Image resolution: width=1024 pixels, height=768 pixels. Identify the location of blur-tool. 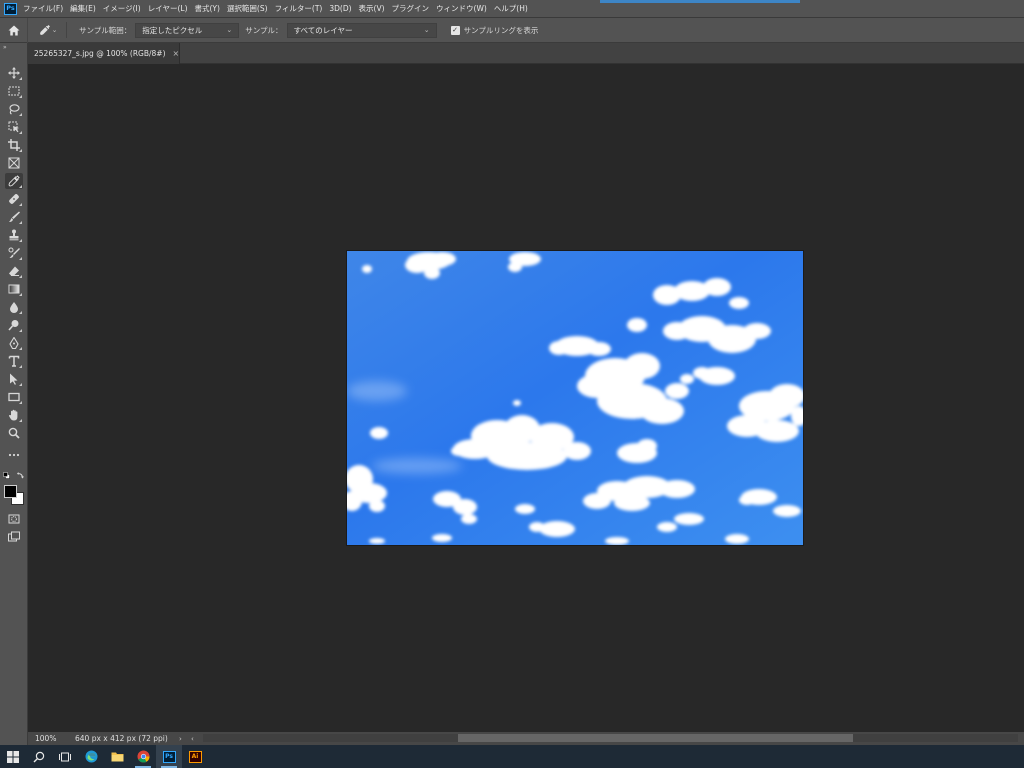
(14, 307).